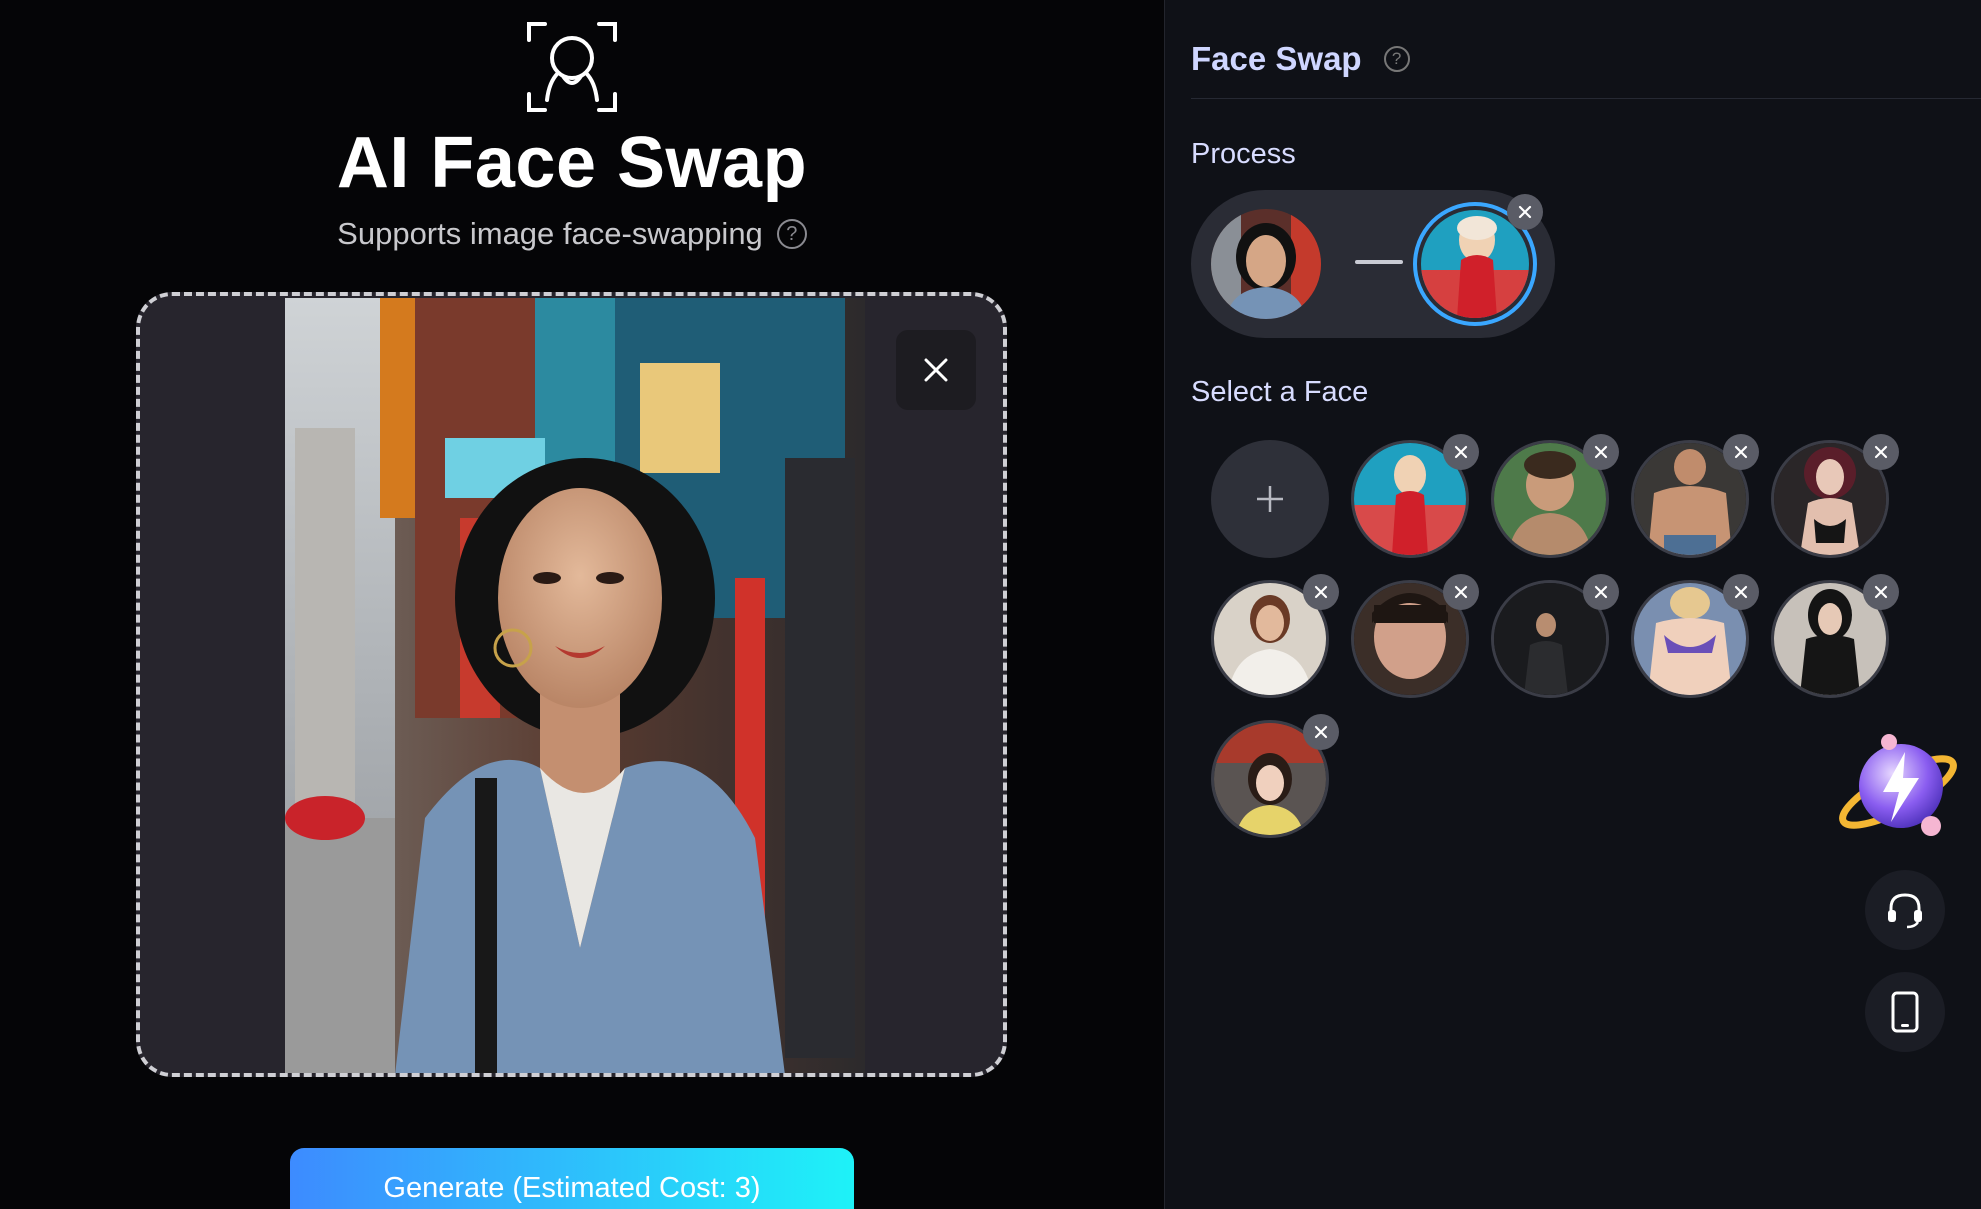 The width and height of the screenshot is (1981, 1209). What do you see at coordinates (572, 1178) in the screenshot?
I see `generate-button: Generate (Estimated Cost: 3)` at bounding box center [572, 1178].